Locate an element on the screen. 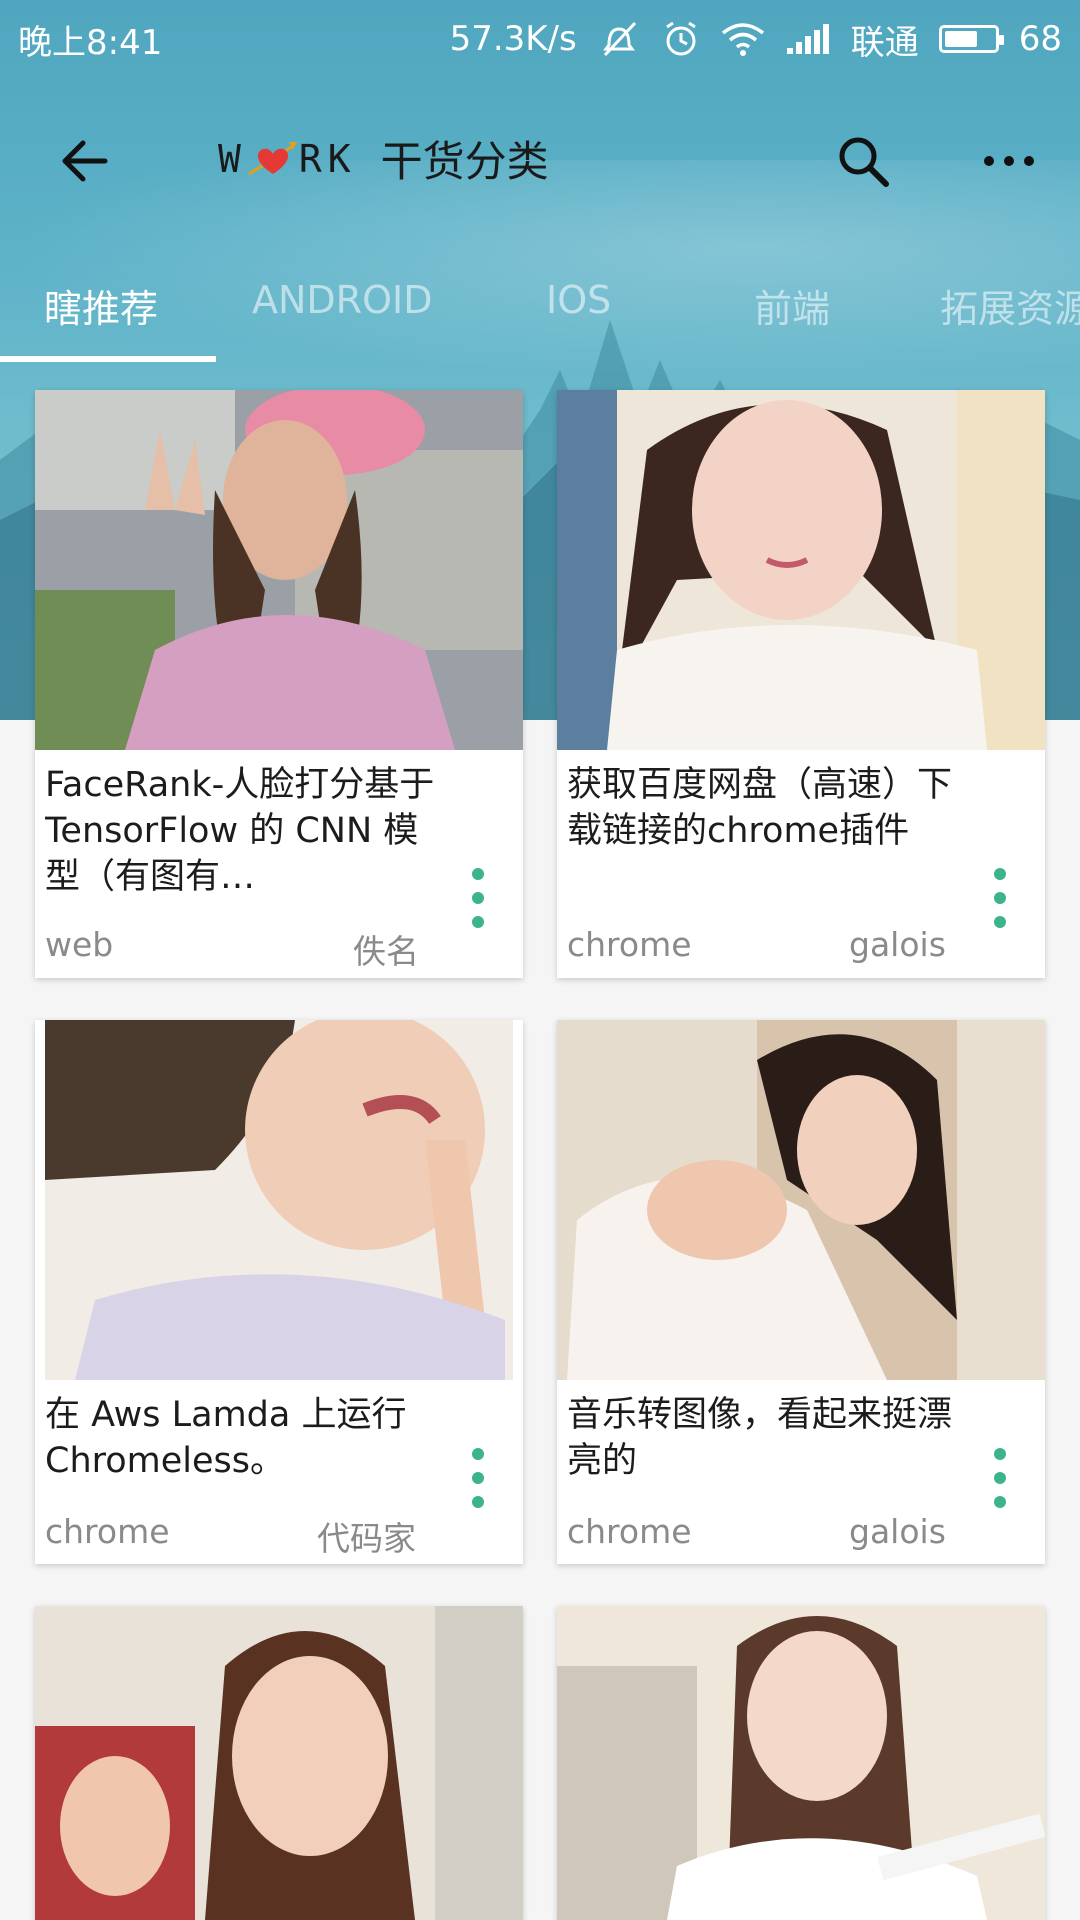 The width and height of the screenshot is (1080, 1920). work-logo: W RK is located at coordinates (287, 159).